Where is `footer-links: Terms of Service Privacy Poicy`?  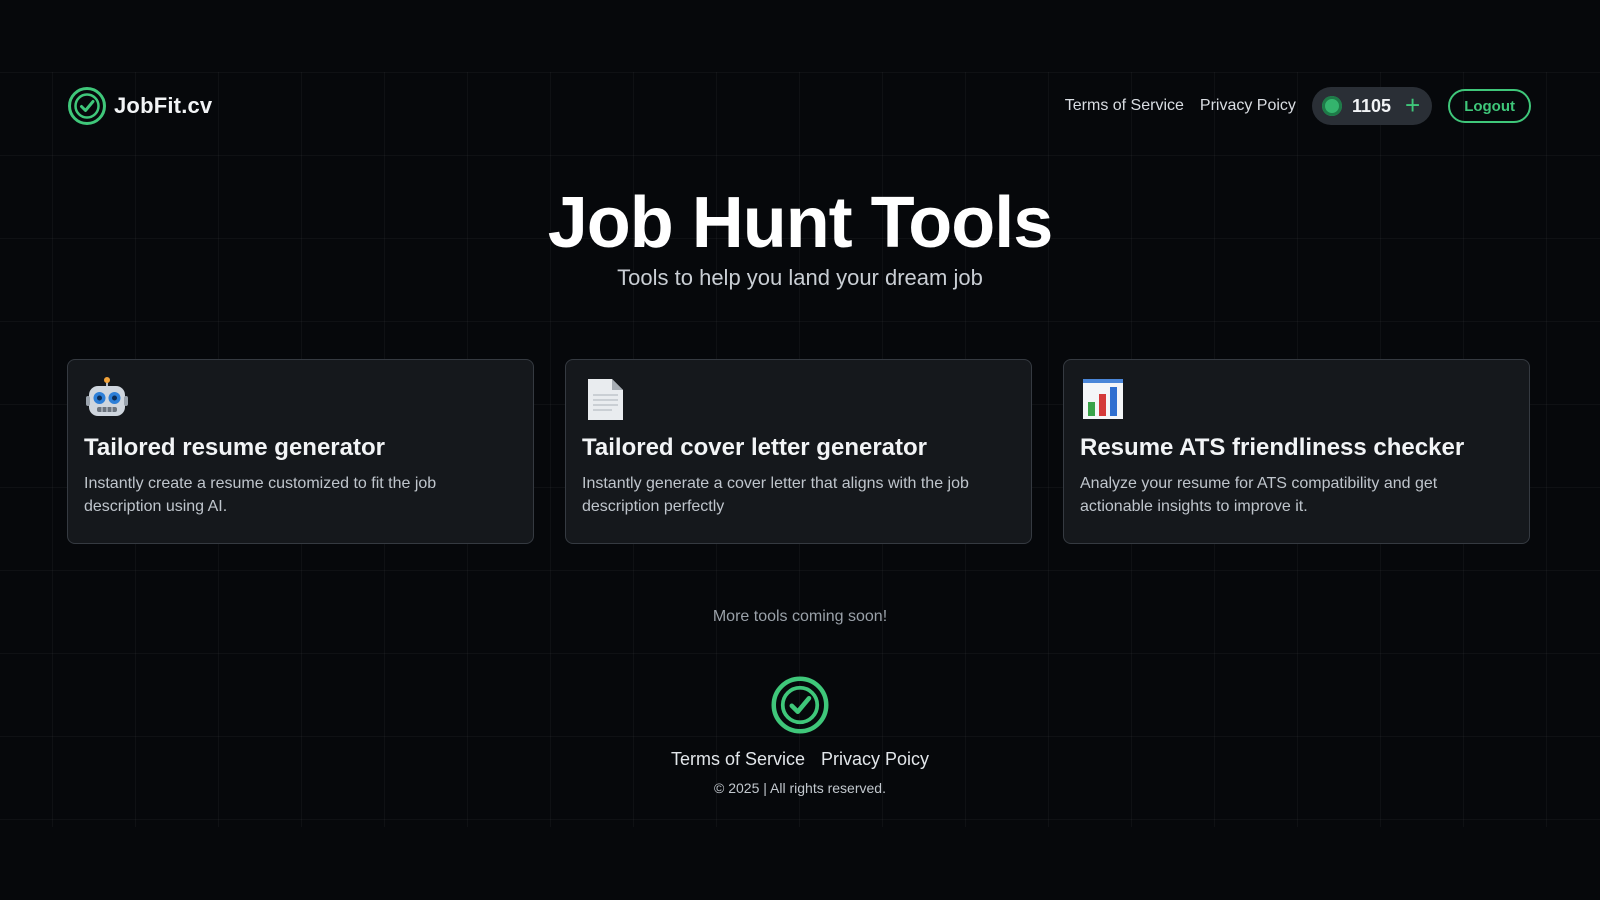 footer-links: Terms of Service Privacy Poicy is located at coordinates (800, 759).